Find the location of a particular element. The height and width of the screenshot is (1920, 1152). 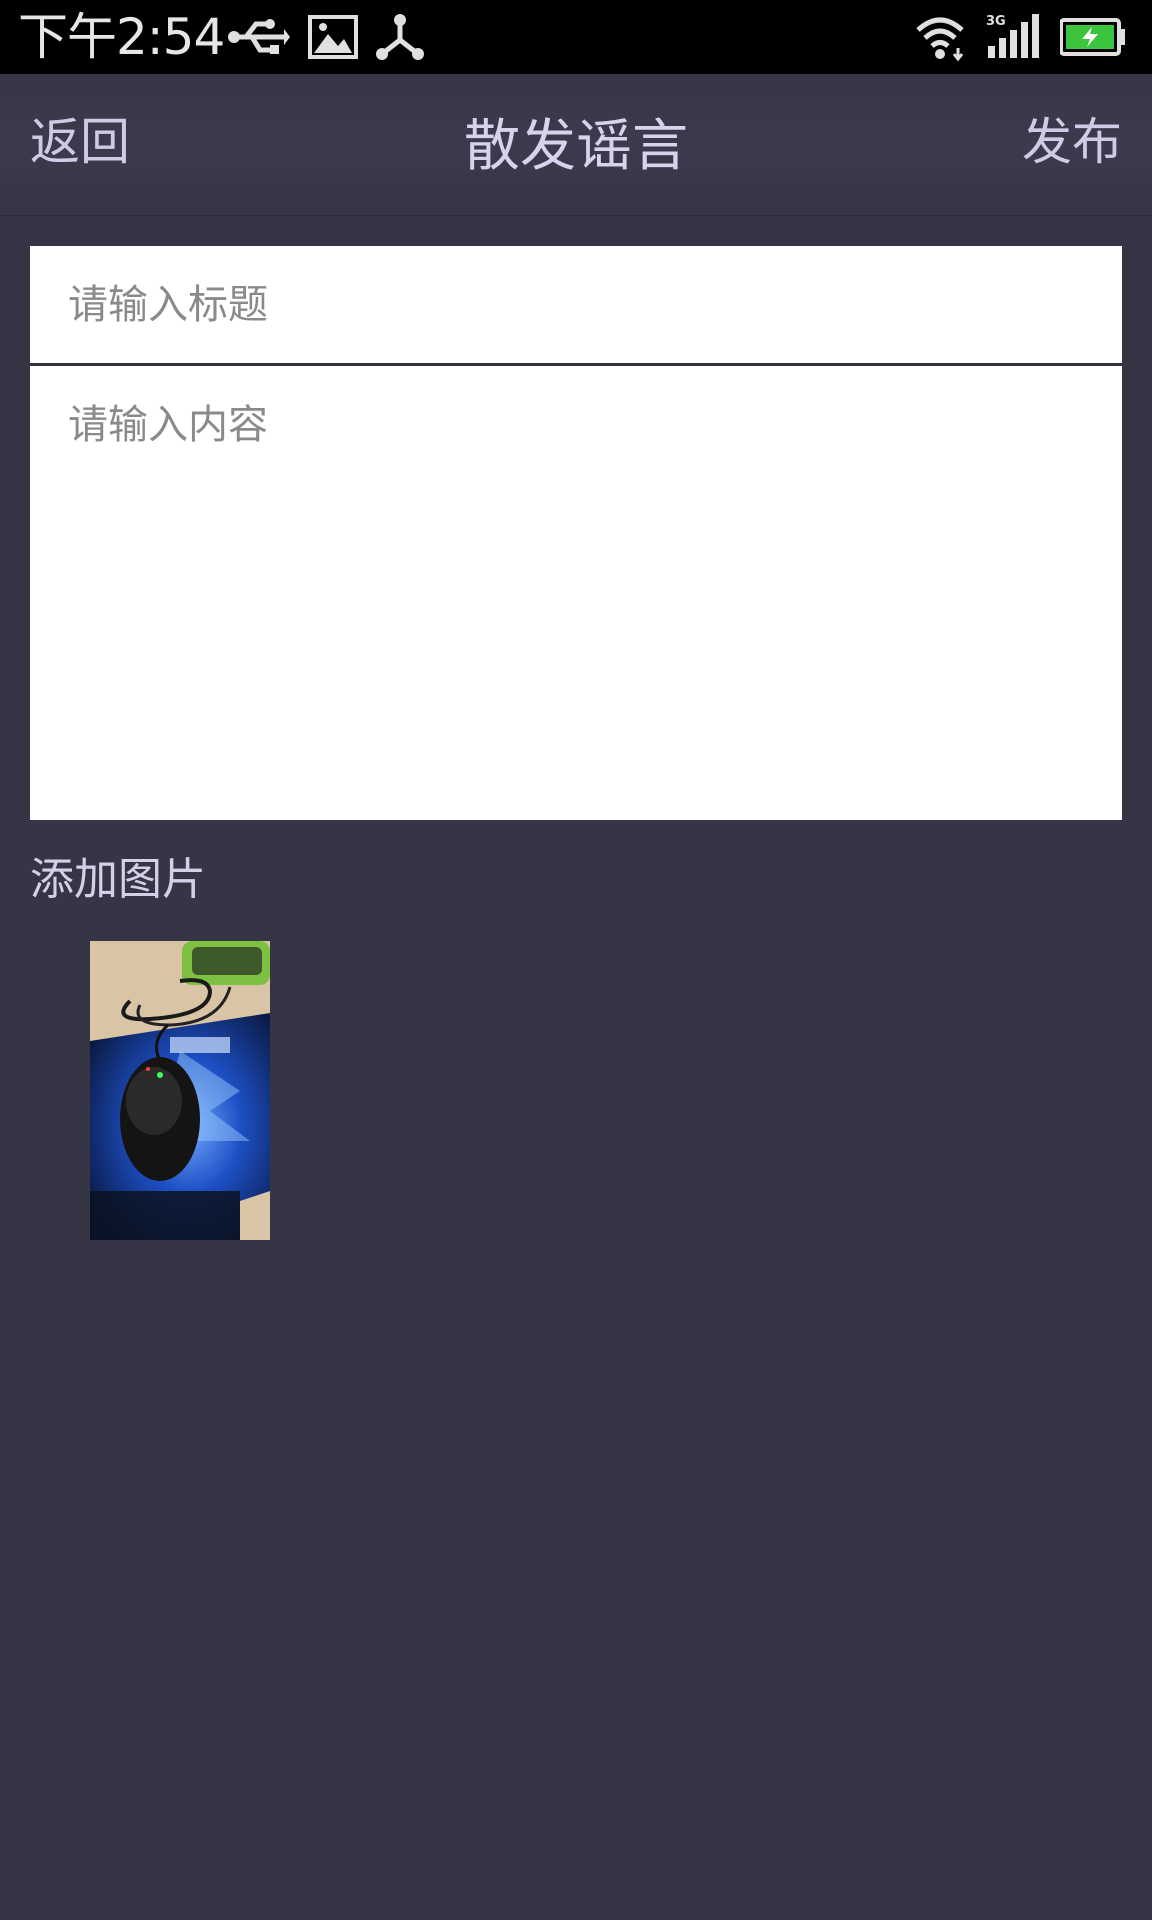

signal-3g-icon: 3G is located at coordinates (1014, 37).